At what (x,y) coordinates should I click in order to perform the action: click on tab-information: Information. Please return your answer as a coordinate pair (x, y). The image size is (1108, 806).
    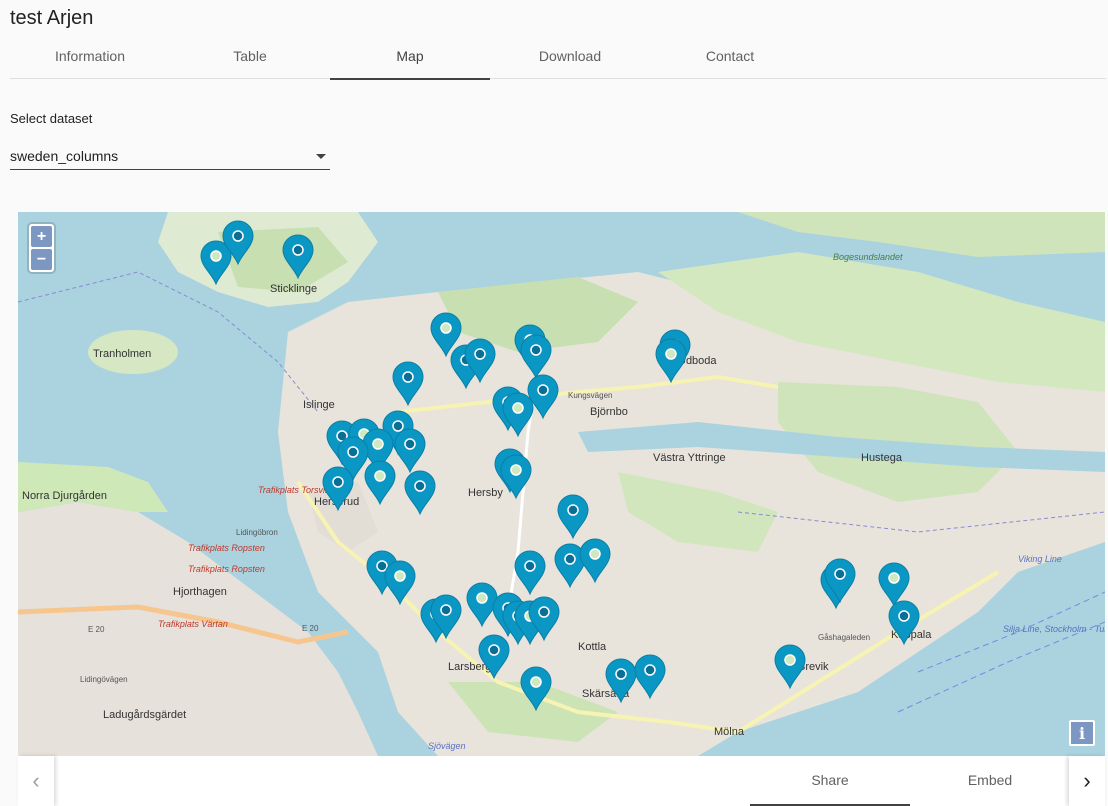
    Looking at the image, I should click on (90, 56).